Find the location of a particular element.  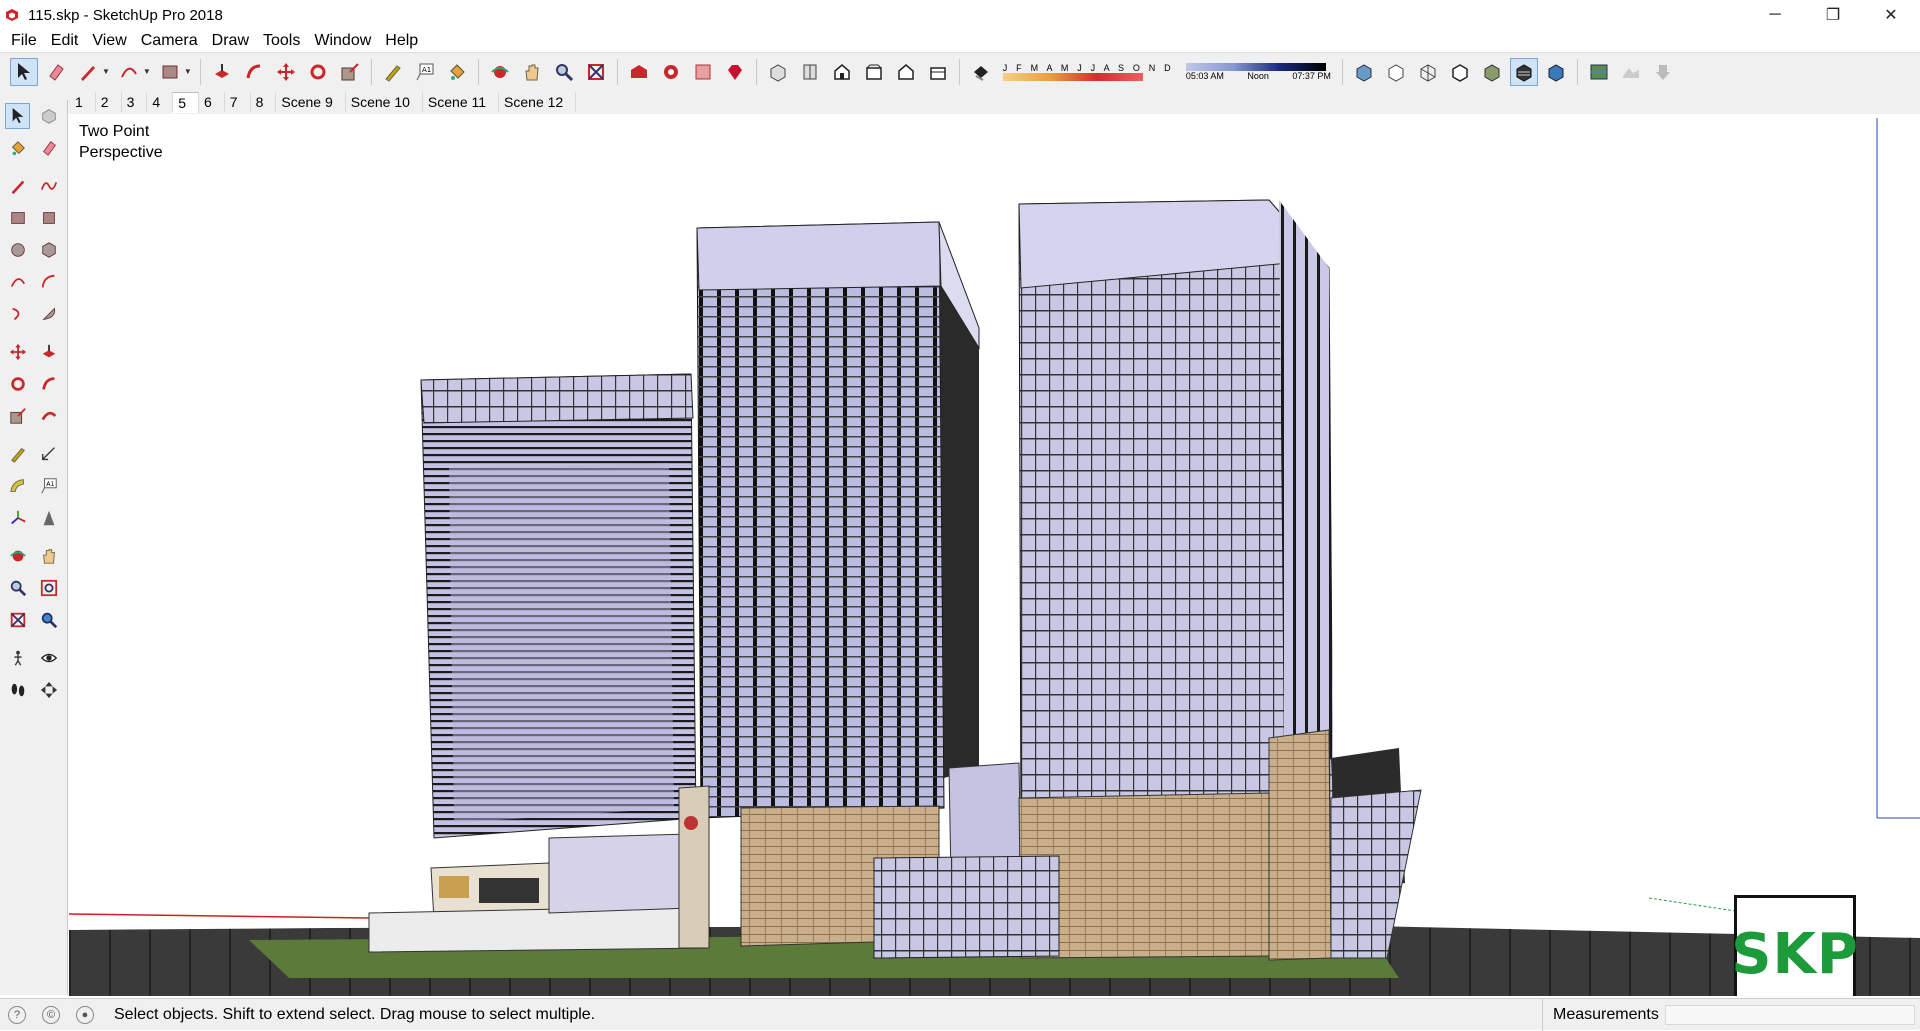

scene-tab: 3 is located at coordinates (135, 102).